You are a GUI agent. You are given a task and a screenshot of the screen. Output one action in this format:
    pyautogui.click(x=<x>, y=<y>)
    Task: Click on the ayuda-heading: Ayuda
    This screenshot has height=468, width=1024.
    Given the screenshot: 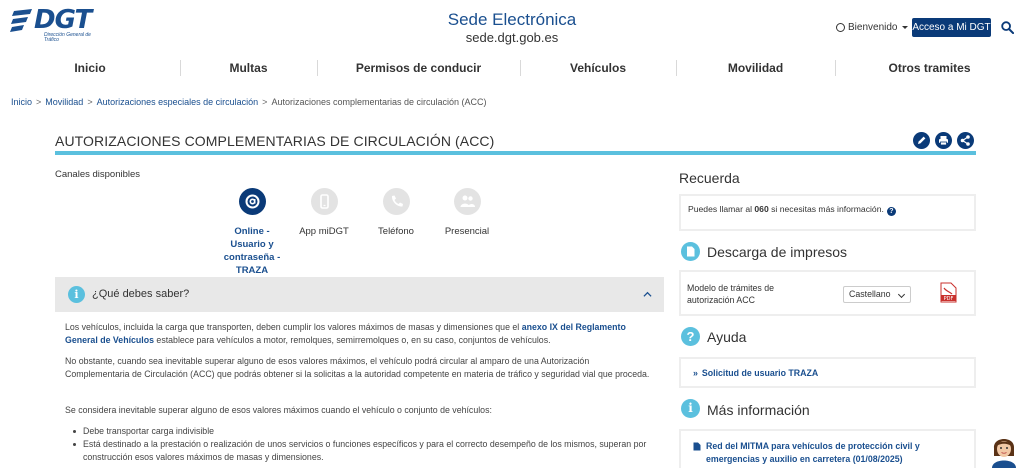 What is the action you would take?
    pyautogui.click(x=727, y=337)
    